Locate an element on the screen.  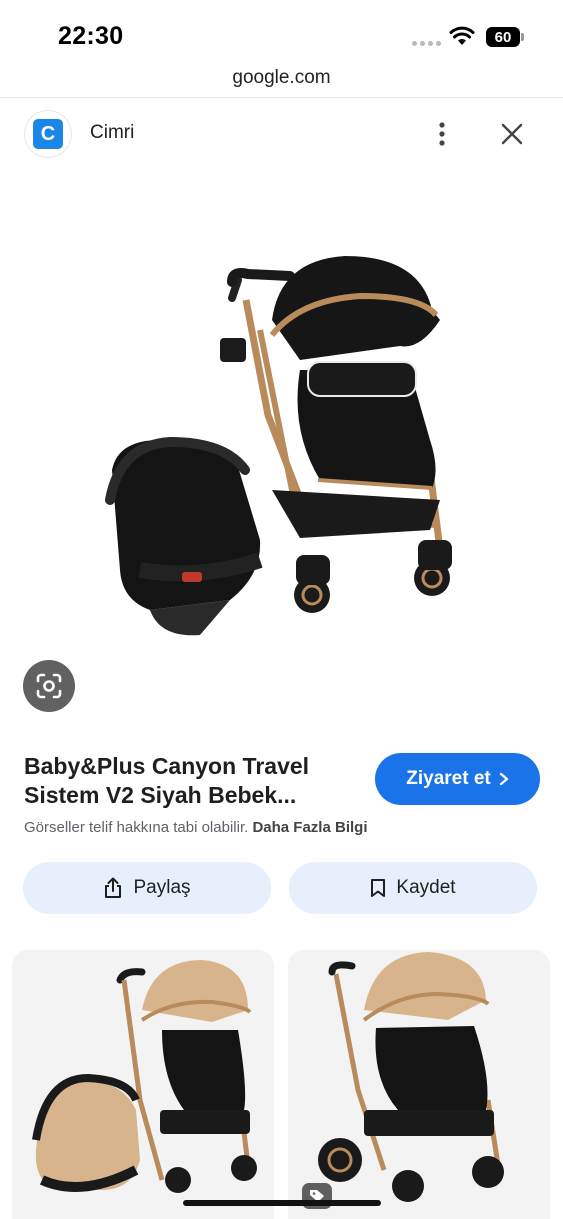
copyright-text: Görseller telif hakkına tabi olabilir. is located at coordinates (136, 827).